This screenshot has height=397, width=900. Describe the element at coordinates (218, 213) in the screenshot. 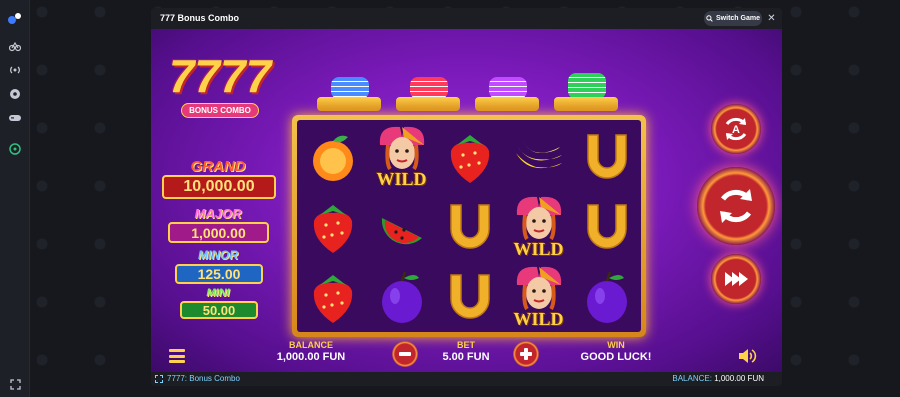

I see `major-label: MAJOR` at that location.